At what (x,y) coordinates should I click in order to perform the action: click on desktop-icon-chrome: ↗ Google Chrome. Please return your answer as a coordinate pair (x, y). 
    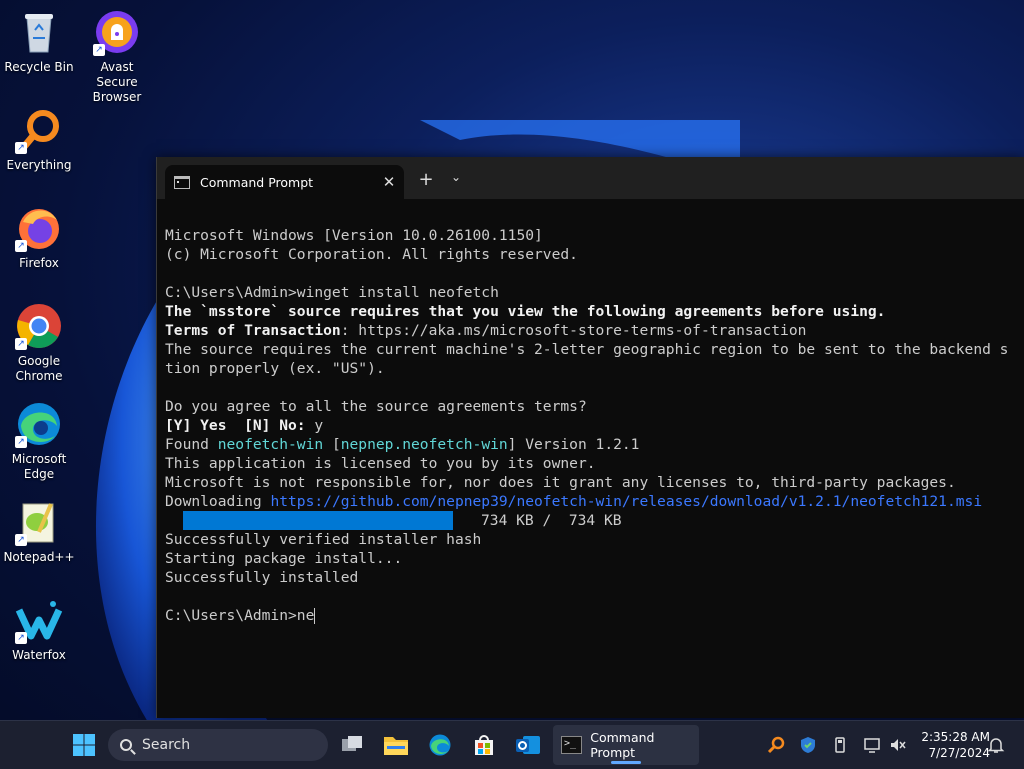
    Looking at the image, I should click on (39, 343).